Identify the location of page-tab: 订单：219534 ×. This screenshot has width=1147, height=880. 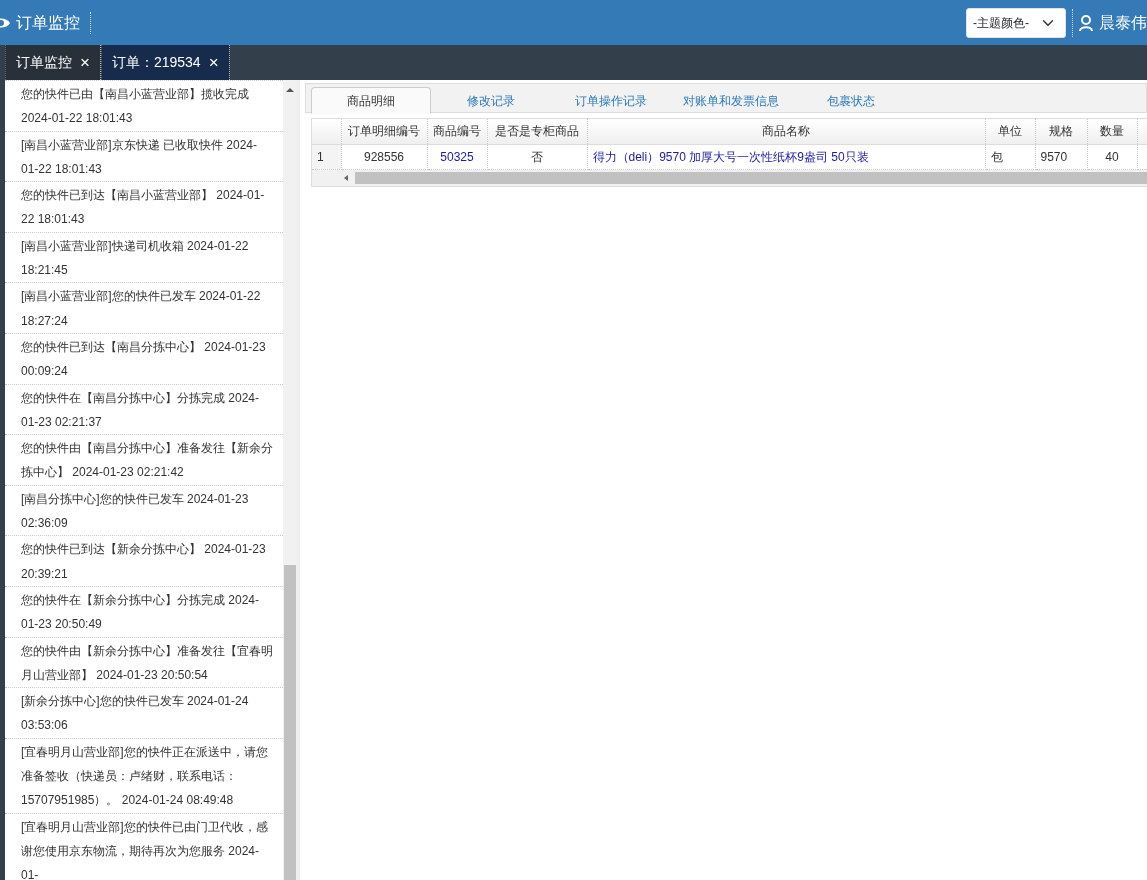
(165, 62).